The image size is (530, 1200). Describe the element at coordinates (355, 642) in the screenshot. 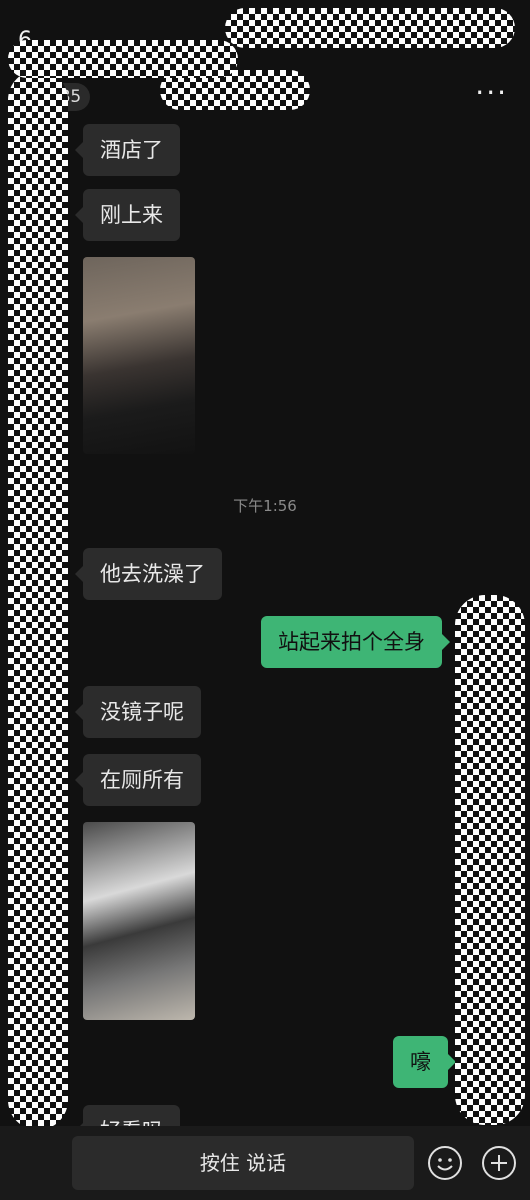

I see `message-bubble-right: 站起来拍个全身` at that location.